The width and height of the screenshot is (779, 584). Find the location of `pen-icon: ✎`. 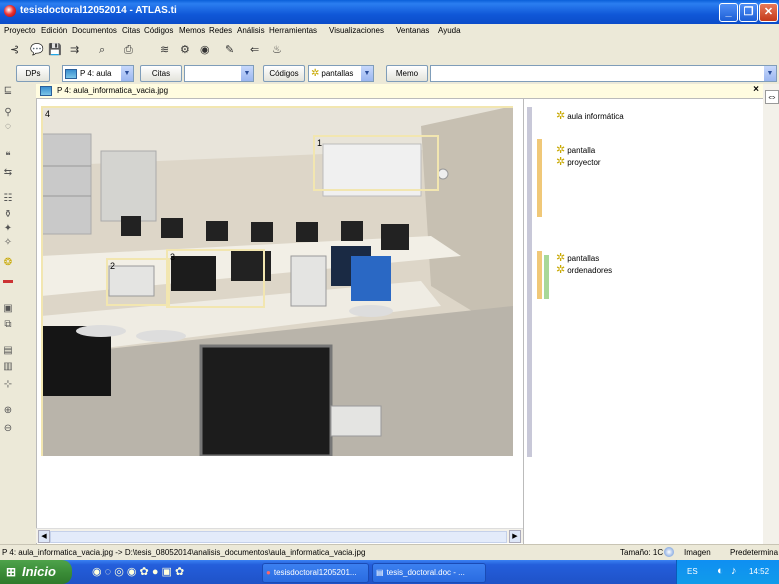

pen-icon: ✎ is located at coordinates (229, 50).